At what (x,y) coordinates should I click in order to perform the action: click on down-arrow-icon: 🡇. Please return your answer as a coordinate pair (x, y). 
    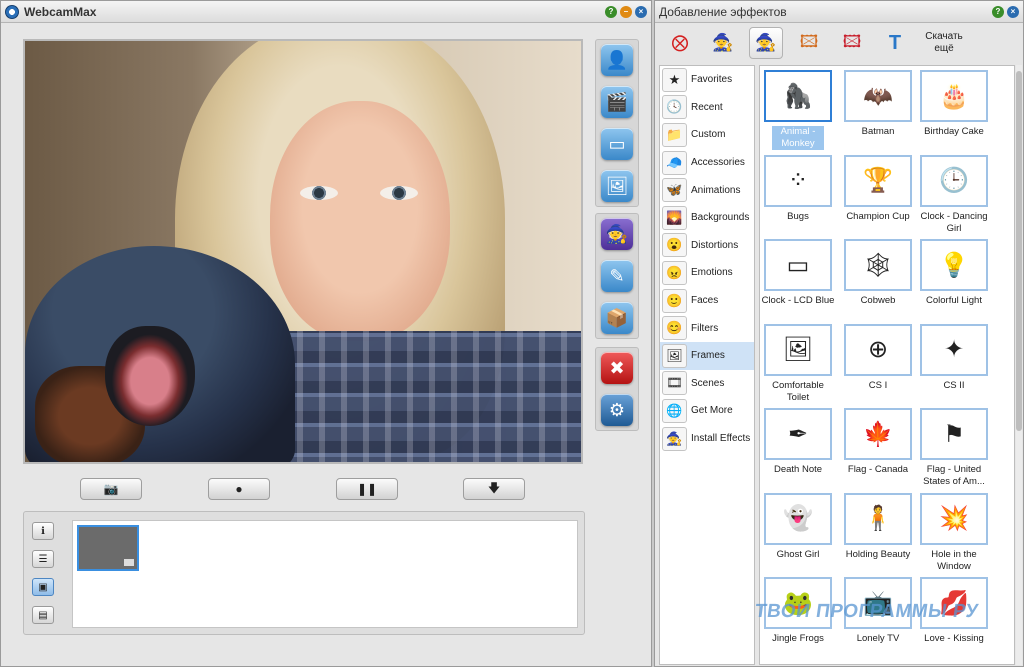
    Looking at the image, I should click on (494, 487).